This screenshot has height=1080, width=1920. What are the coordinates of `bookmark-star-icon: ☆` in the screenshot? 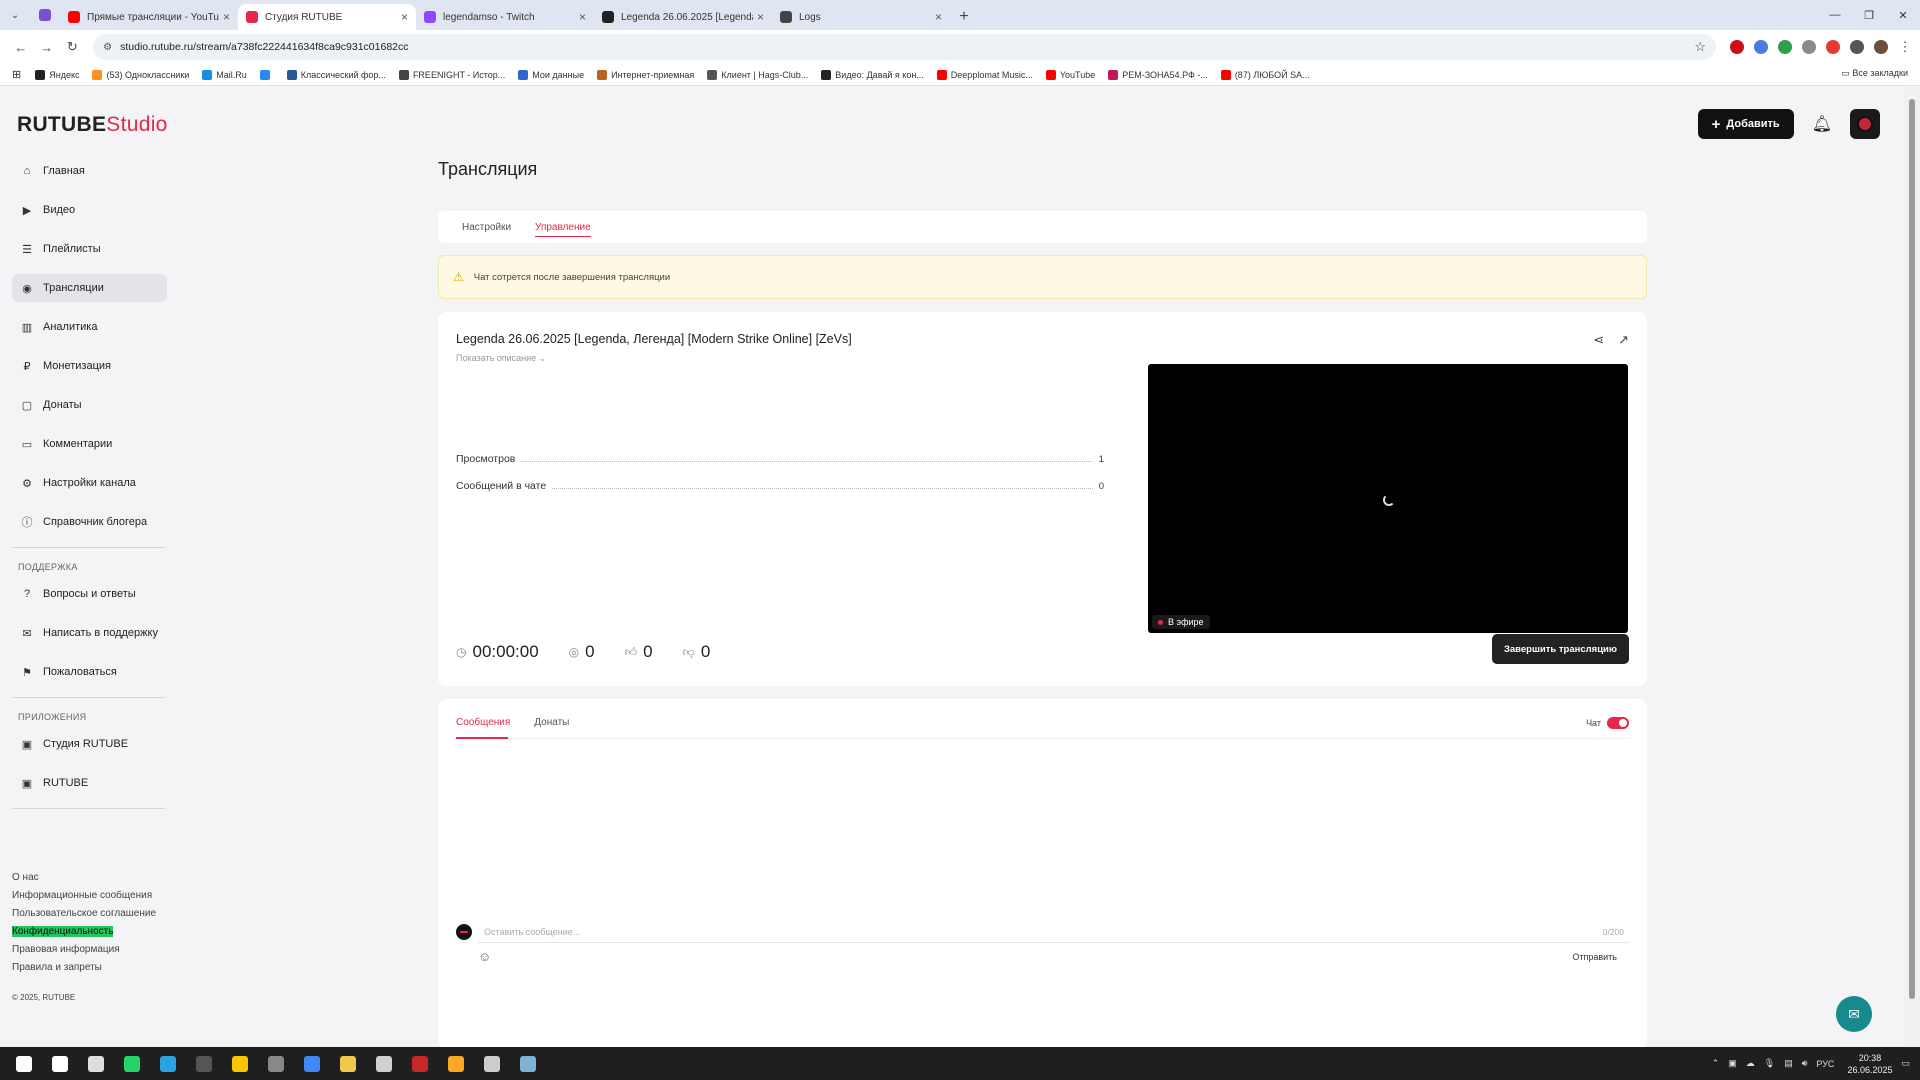 It's located at (1700, 47).